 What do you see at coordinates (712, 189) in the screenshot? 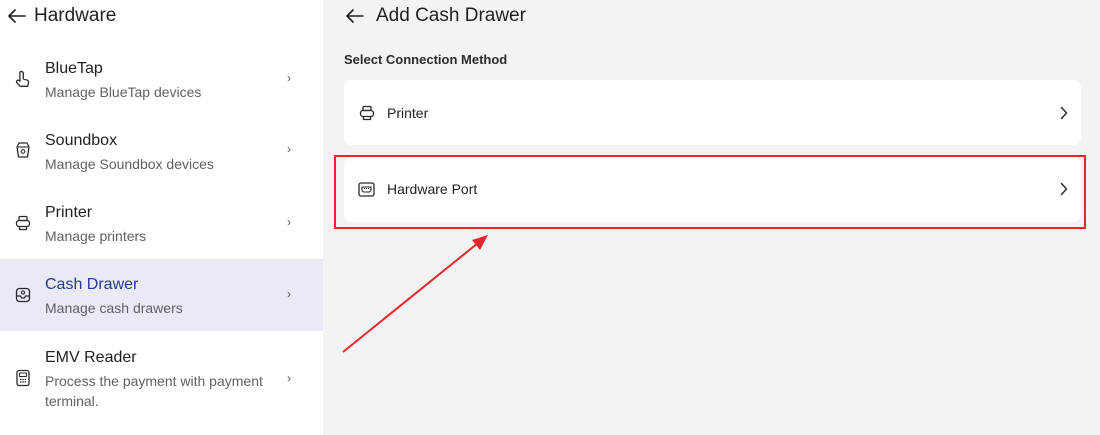
I see `option-hardware-port: Hardware Port` at bounding box center [712, 189].